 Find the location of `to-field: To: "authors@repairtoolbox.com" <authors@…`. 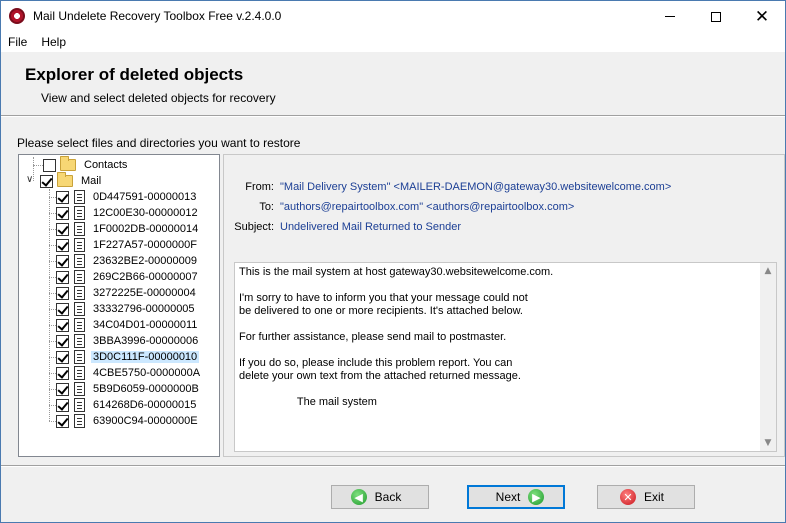

to-field: To: "authors@repairtoolbox.com" <authors@… is located at coordinates (399, 207).